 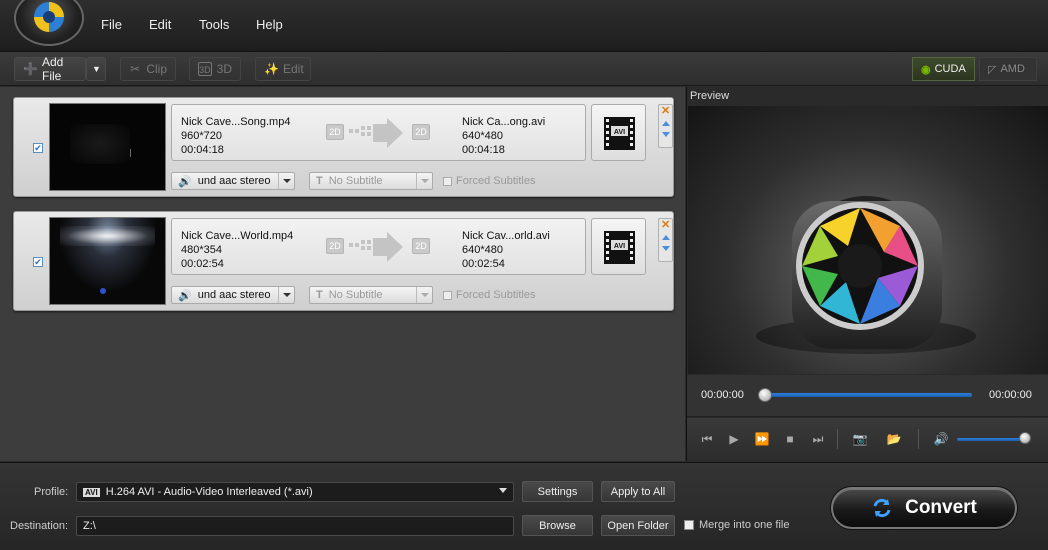 I want to click on target-filename: Nick Cav...orld.avi, so click(x=506, y=236).